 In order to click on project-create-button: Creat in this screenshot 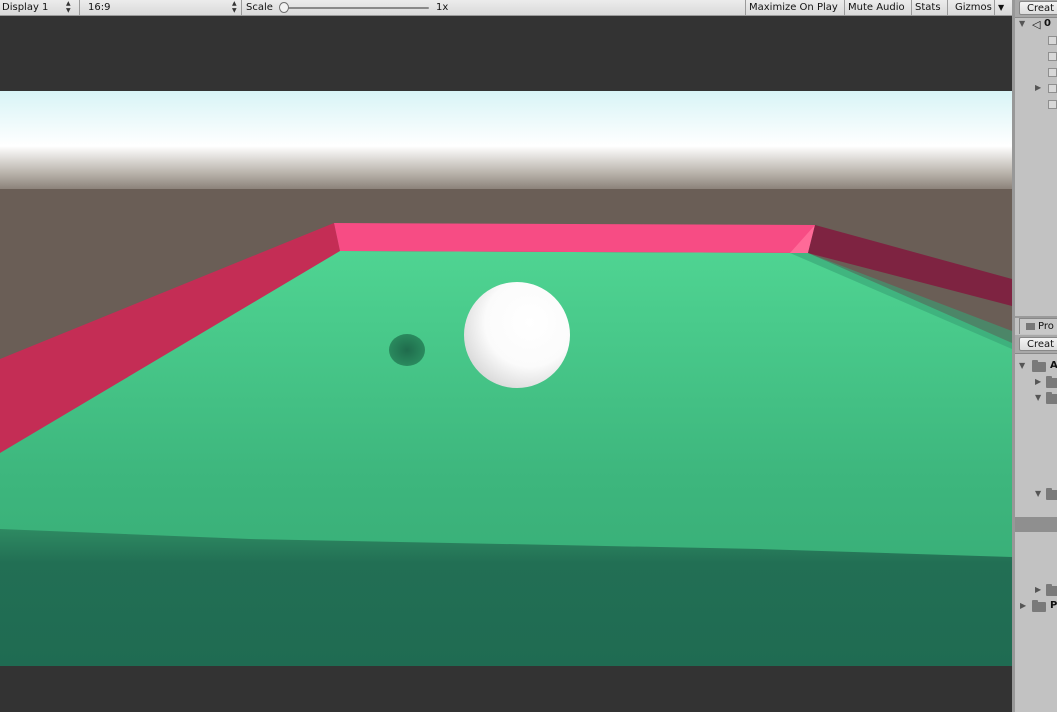, I will do `click(1038, 344)`.